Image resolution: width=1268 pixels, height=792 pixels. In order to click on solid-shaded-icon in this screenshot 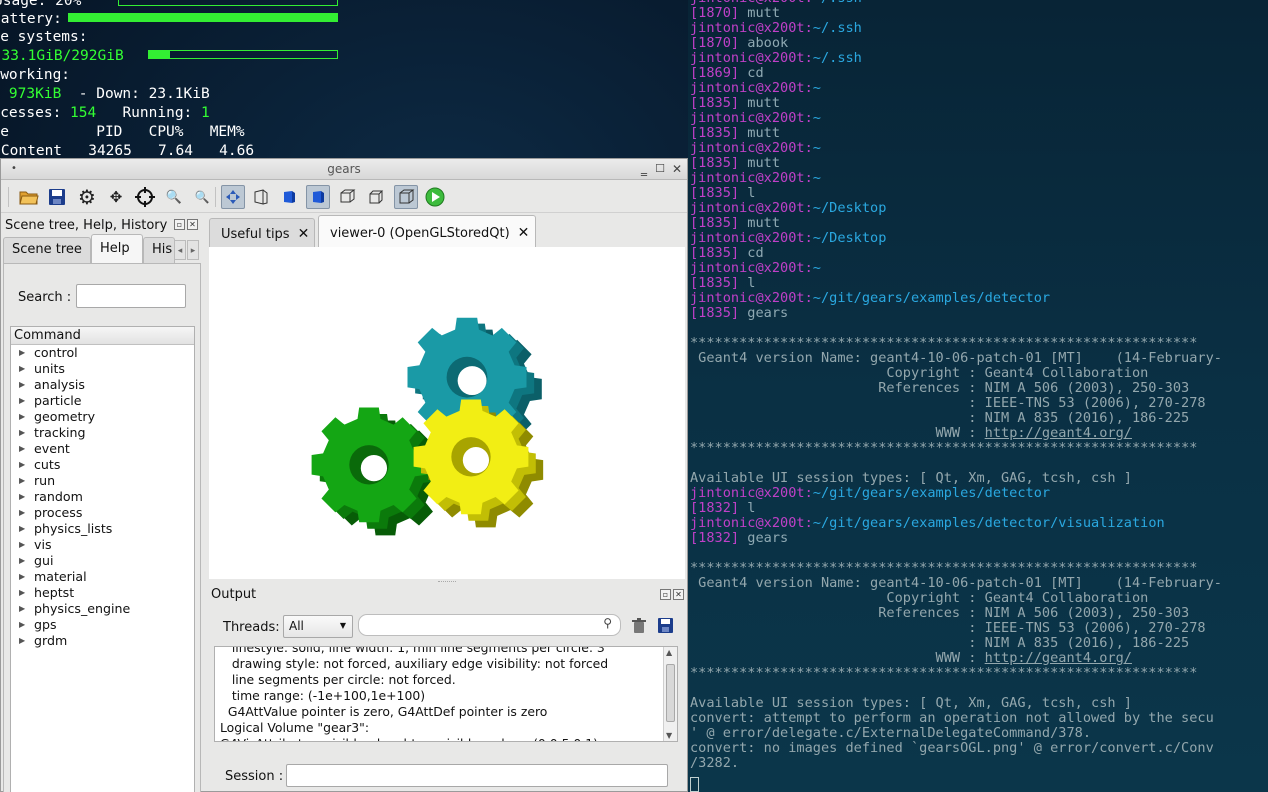, I will do `click(318, 197)`.